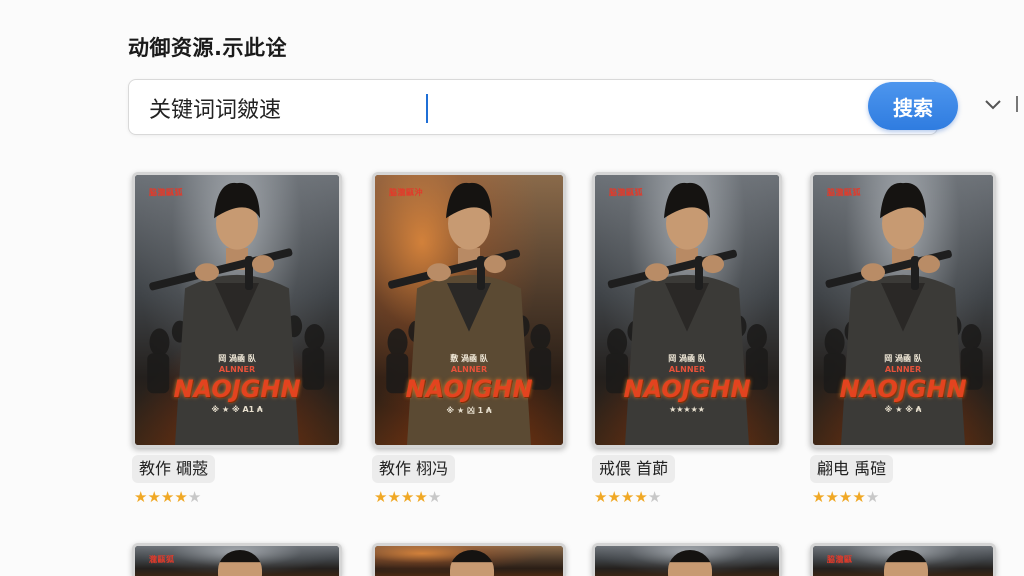 Image resolution: width=1024 pixels, height=576 pixels. Describe the element at coordinates (903, 409) in the screenshot. I see `poster-subtitle: ※ ★ ※ ₳` at that location.